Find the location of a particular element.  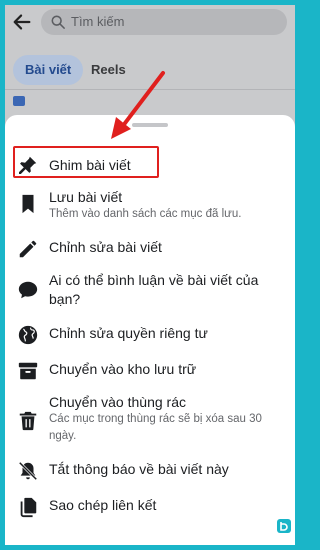

menu-item-title: Chuyển vào thùng rác is located at coordinates (117, 402).